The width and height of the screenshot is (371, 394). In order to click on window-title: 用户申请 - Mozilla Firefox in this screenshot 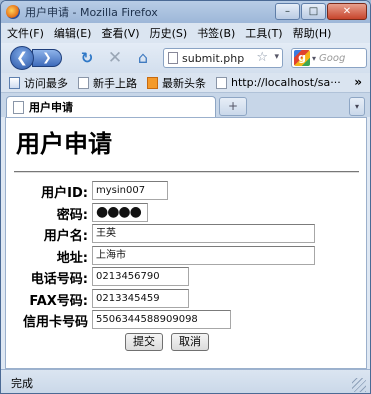, I will do `click(91, 12)`.